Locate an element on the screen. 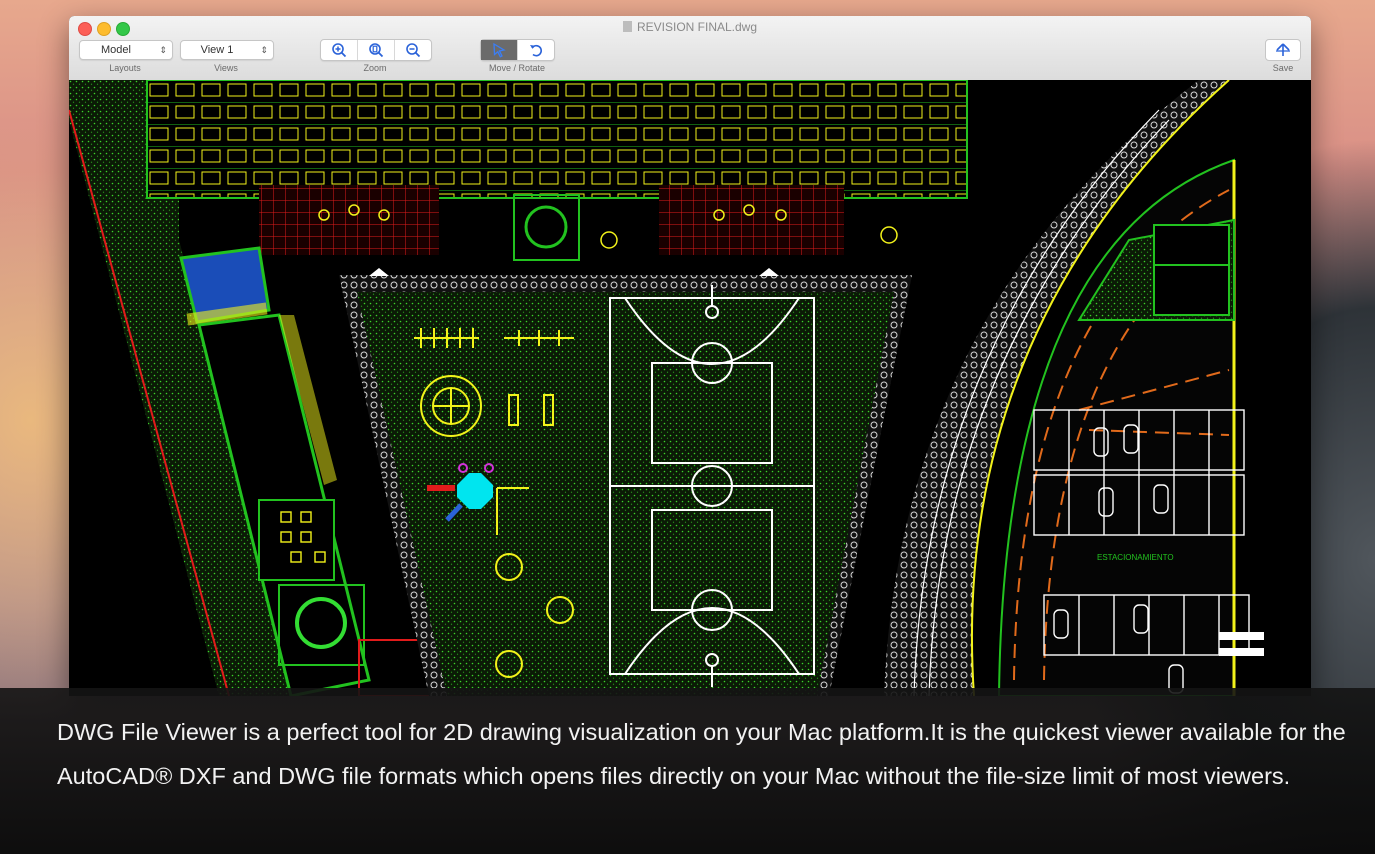  zoom-fit-button is located at coordinates (375, 50).